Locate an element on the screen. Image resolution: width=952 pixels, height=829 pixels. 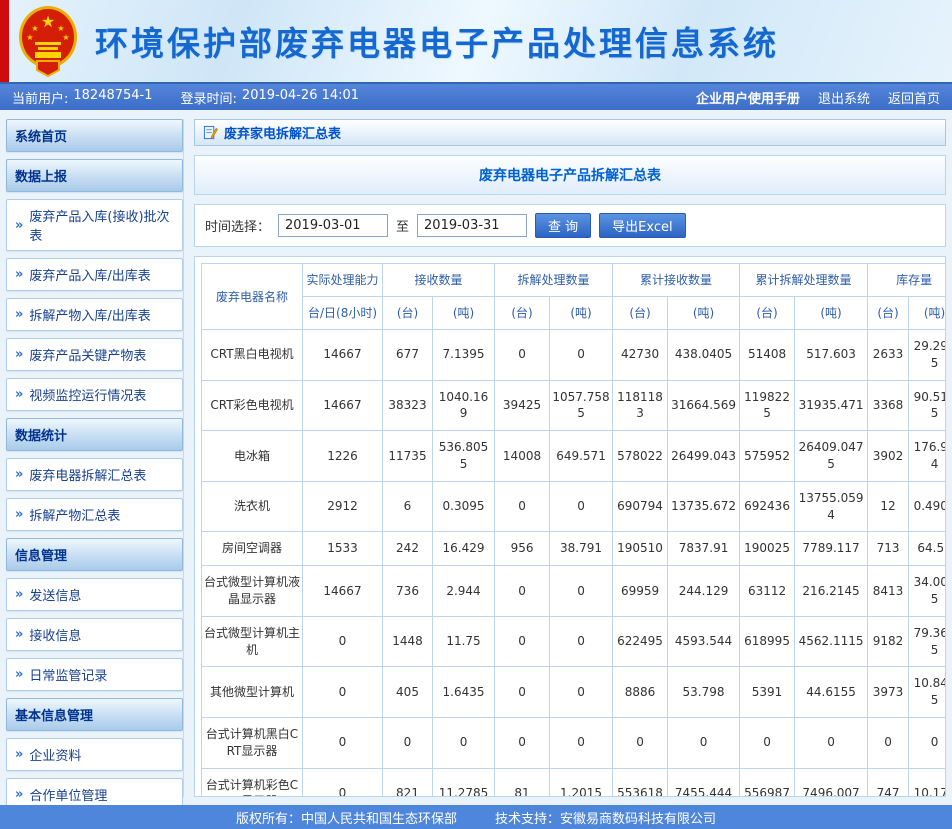
dismantled-tai-cell: 956 is located at coordinates (522, 549).